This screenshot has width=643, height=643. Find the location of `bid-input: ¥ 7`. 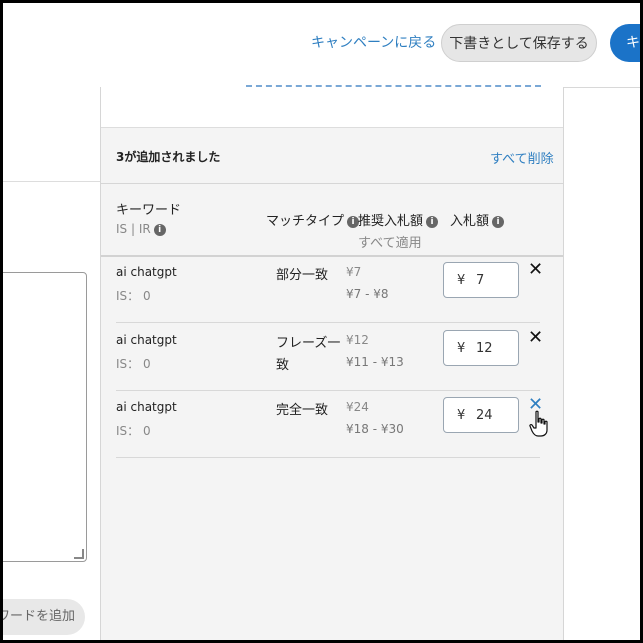

bid-input: ¥ 7 is located at coordinates (481, 280).